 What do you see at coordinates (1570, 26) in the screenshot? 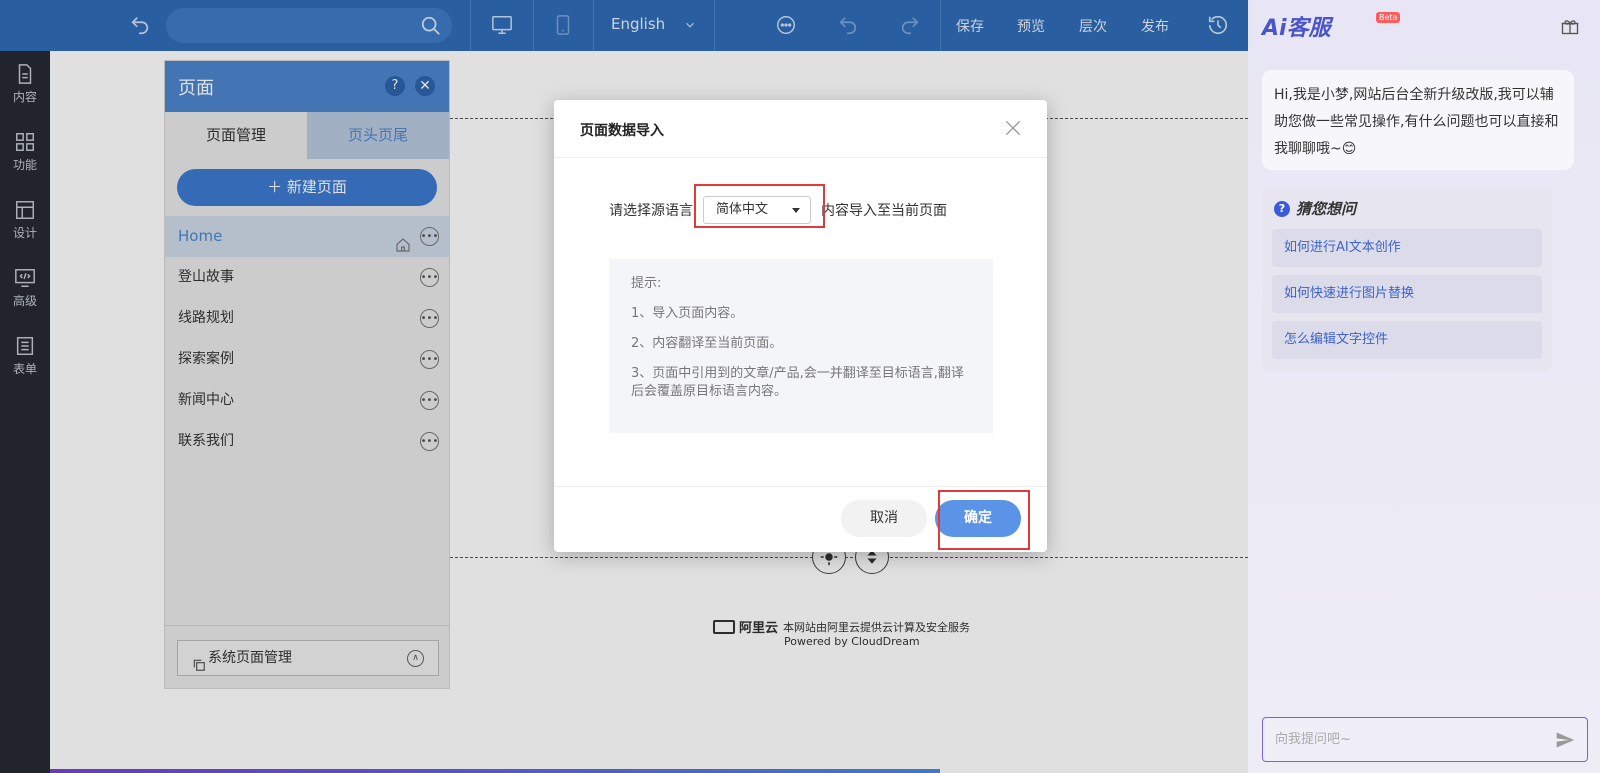
I see `gift-icon` at bounding box center [1570, 26].